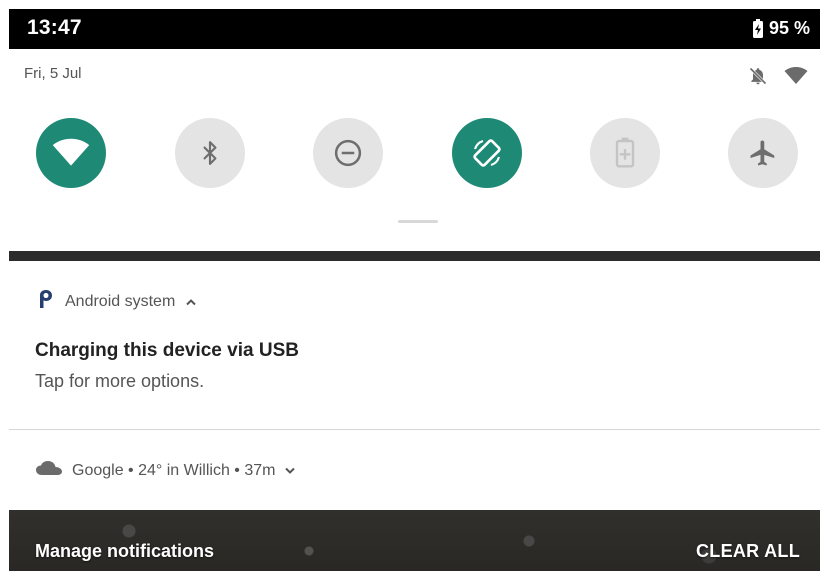  I want to click on notification-header: Android system, so click(117, 301).